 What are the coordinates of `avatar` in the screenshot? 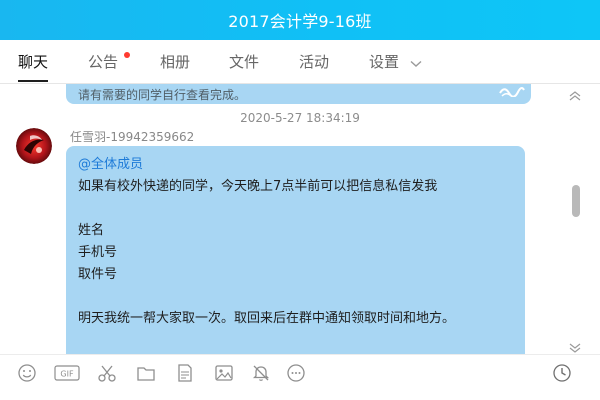 It's located at (34, 146).